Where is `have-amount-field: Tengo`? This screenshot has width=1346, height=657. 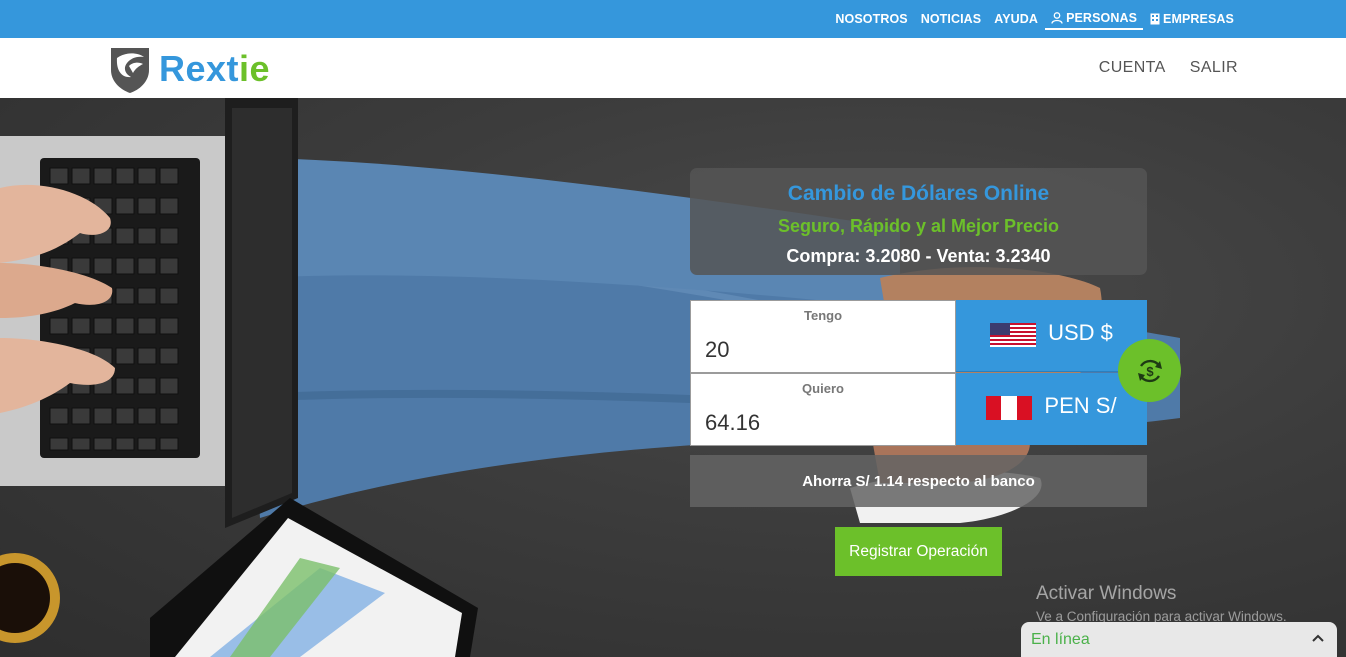 have-amount-field: Tengo is located at coordinates (823, 336).